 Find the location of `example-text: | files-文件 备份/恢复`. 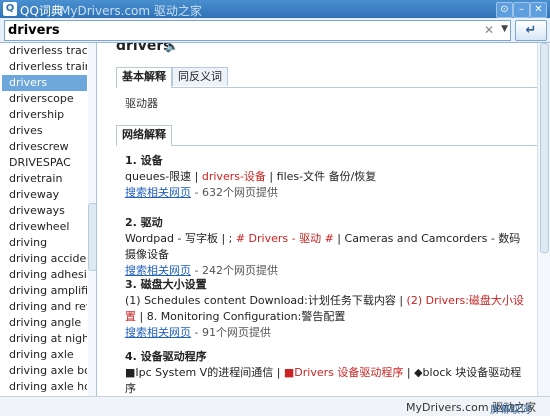

example-text: | files-文件 备份/恢复 is located at coordinates (321, 176).